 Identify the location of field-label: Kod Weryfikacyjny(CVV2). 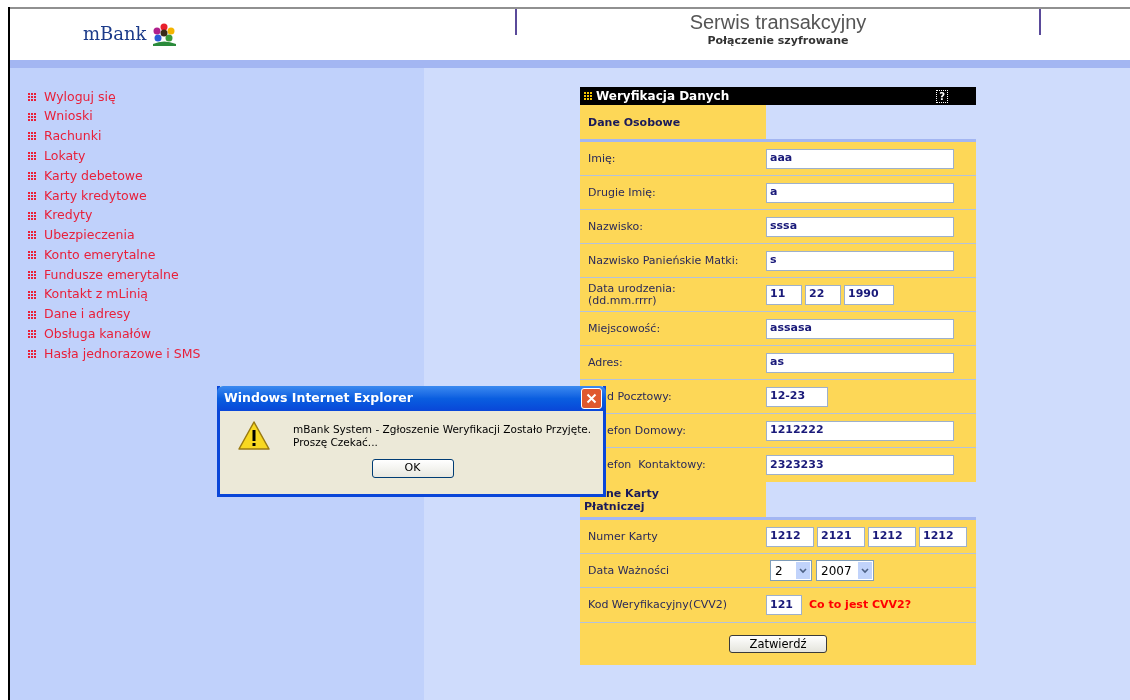
(658, 605).